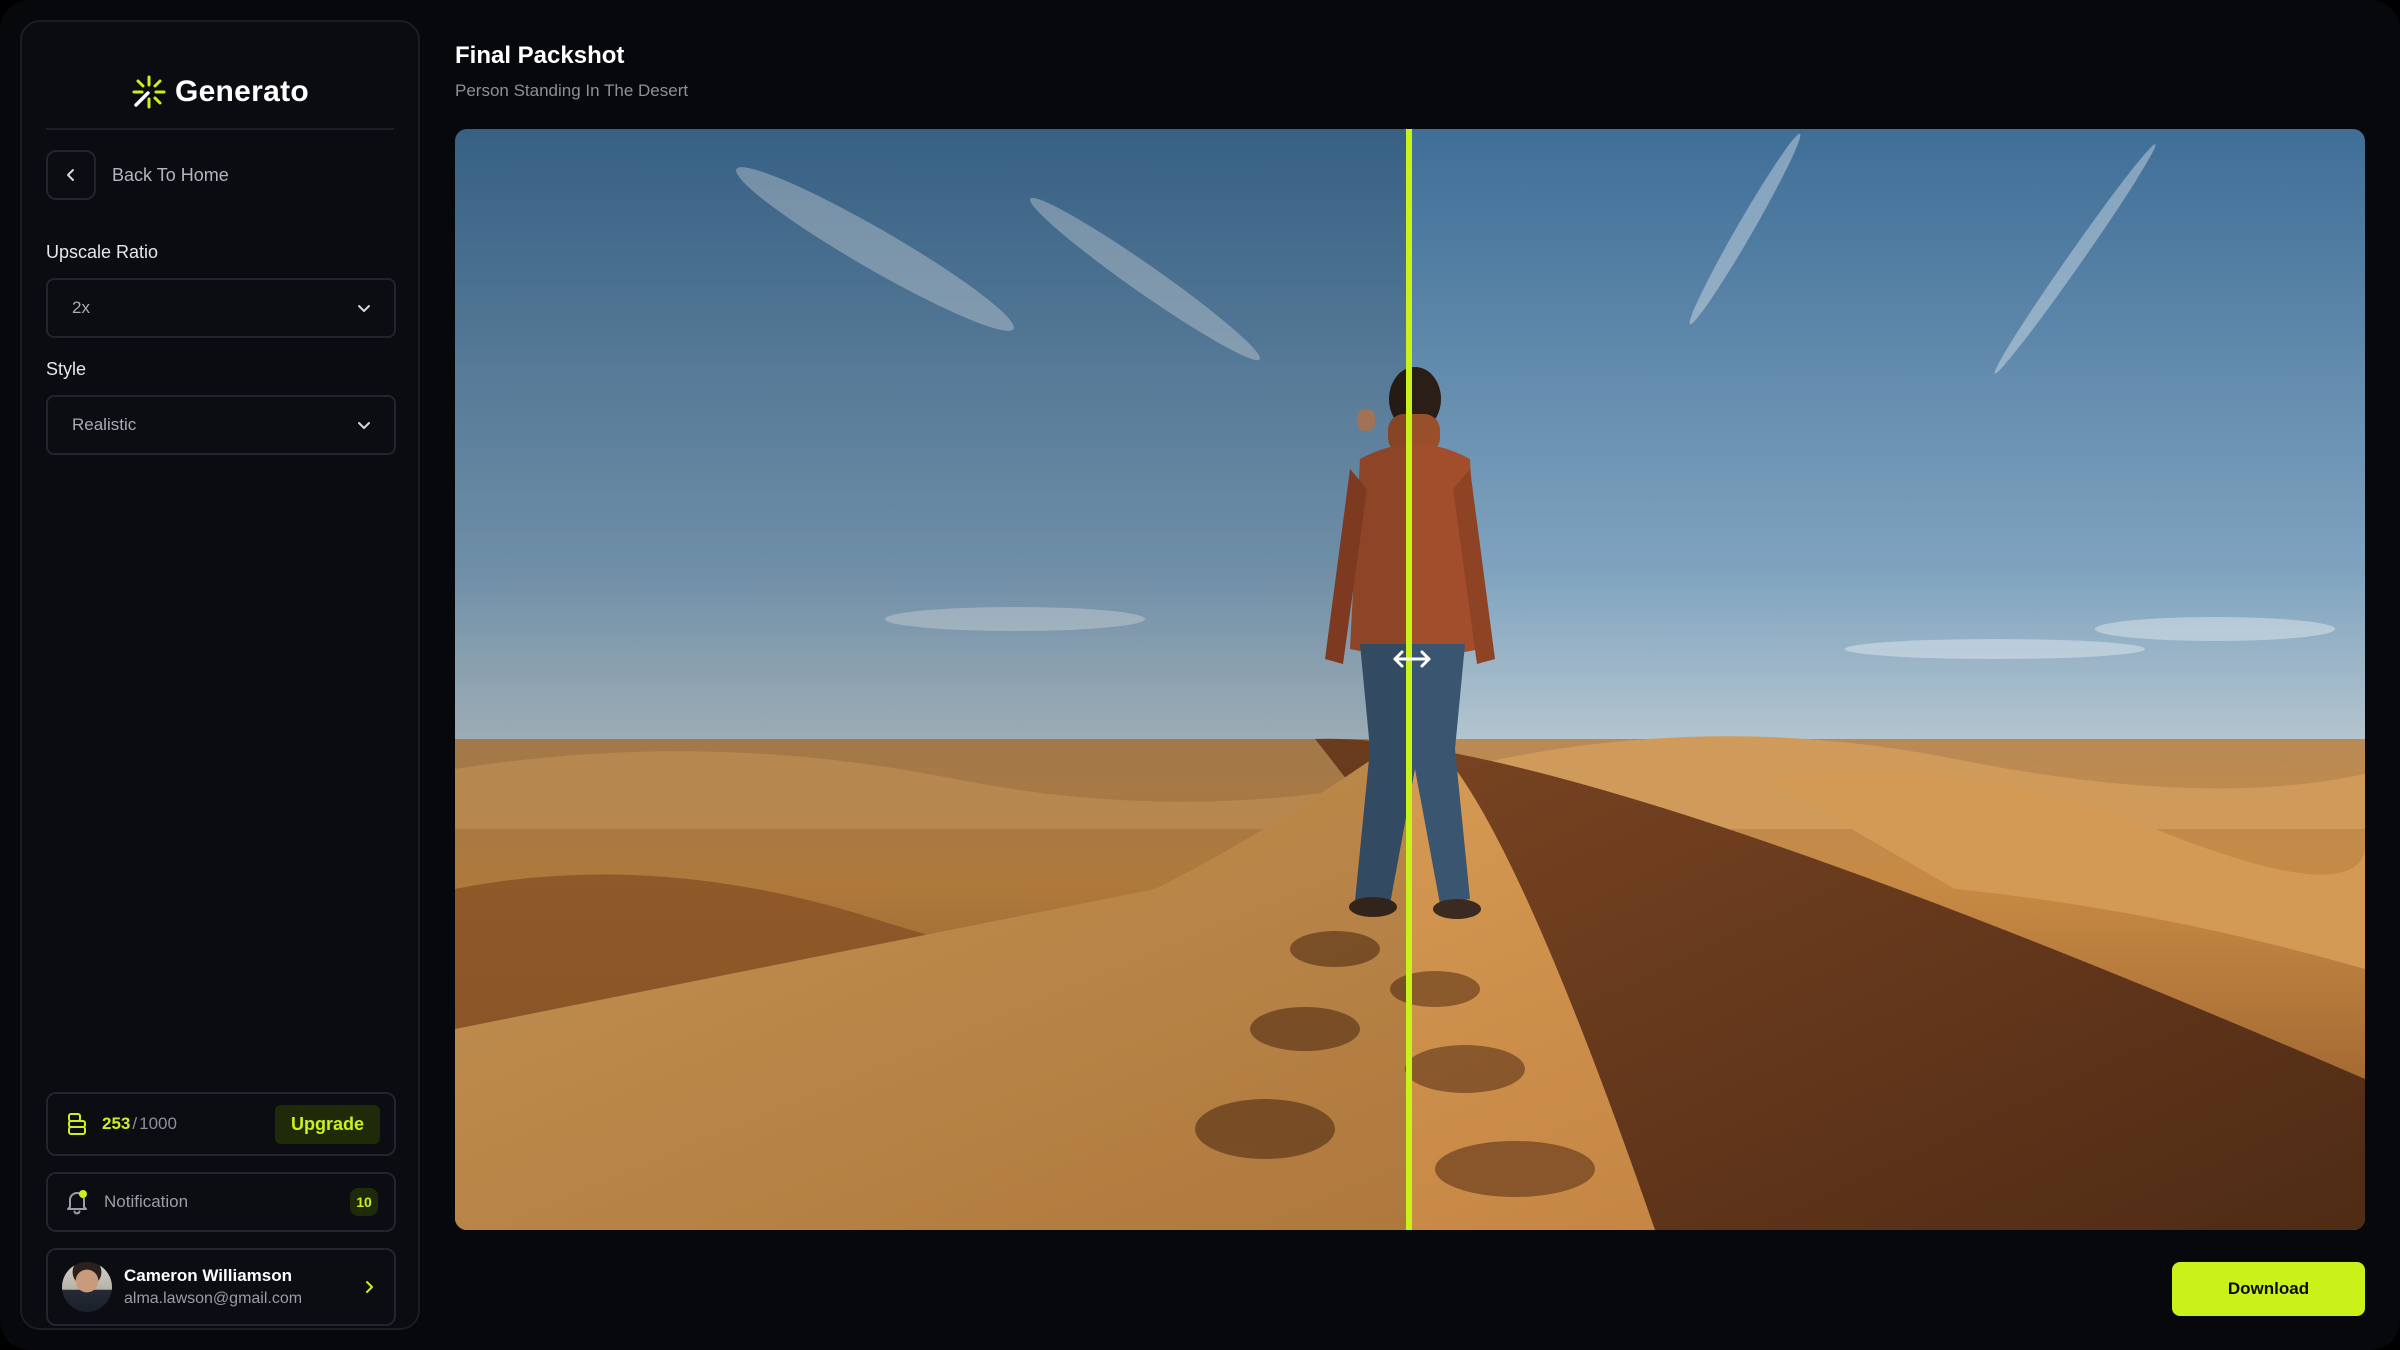  Describe the element at coordinates (77, 1124) in the screenshot. I see `credits-icon` at that location.